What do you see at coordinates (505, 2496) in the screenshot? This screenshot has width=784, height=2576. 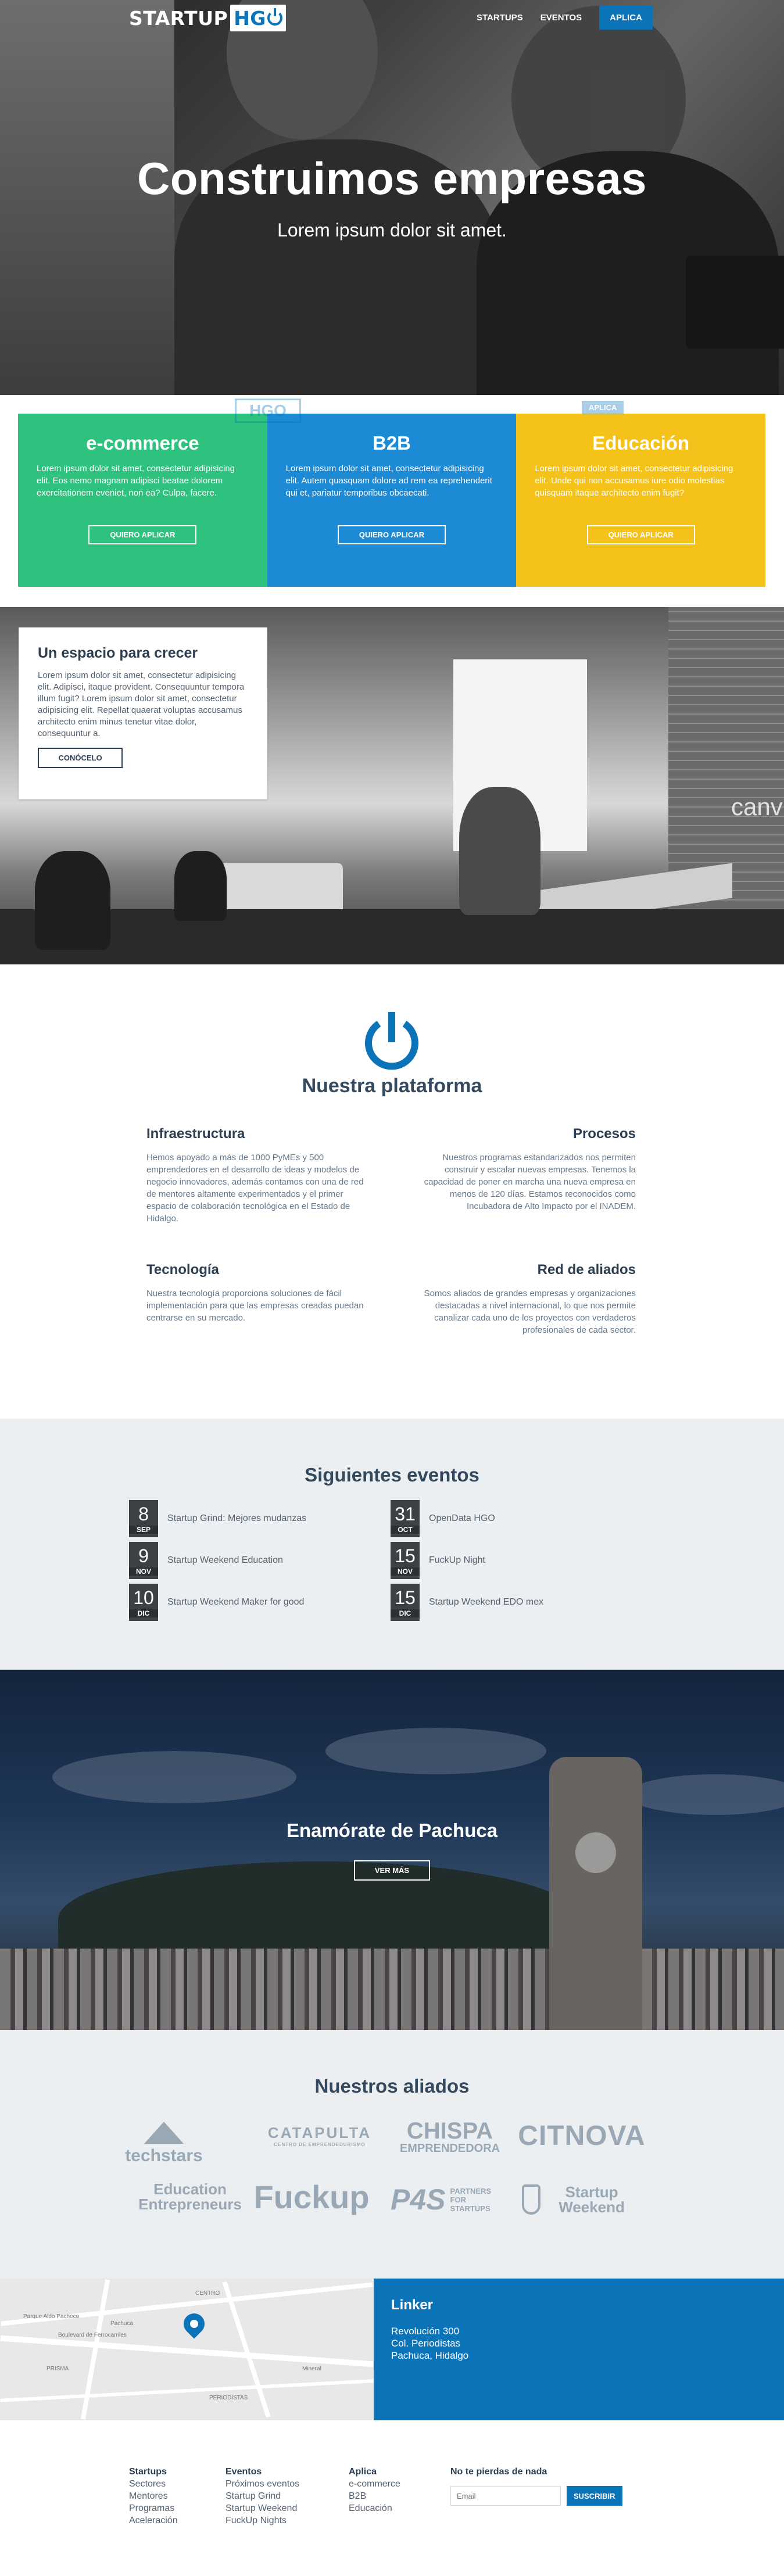 I see `email-input` at bounding box center [505, 2496].